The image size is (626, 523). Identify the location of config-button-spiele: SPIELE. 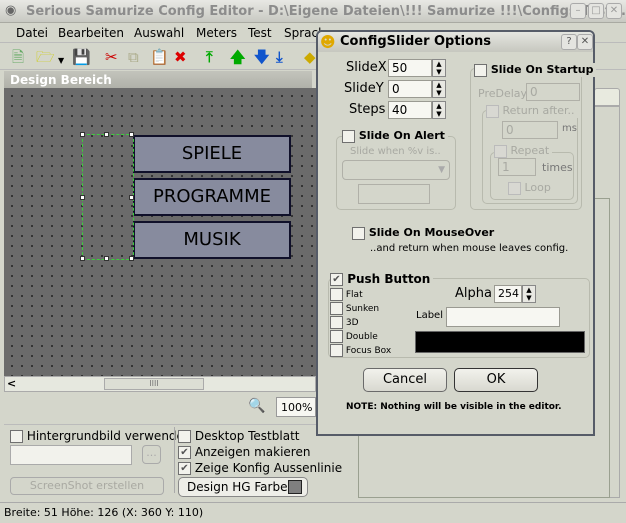
(212, 154).